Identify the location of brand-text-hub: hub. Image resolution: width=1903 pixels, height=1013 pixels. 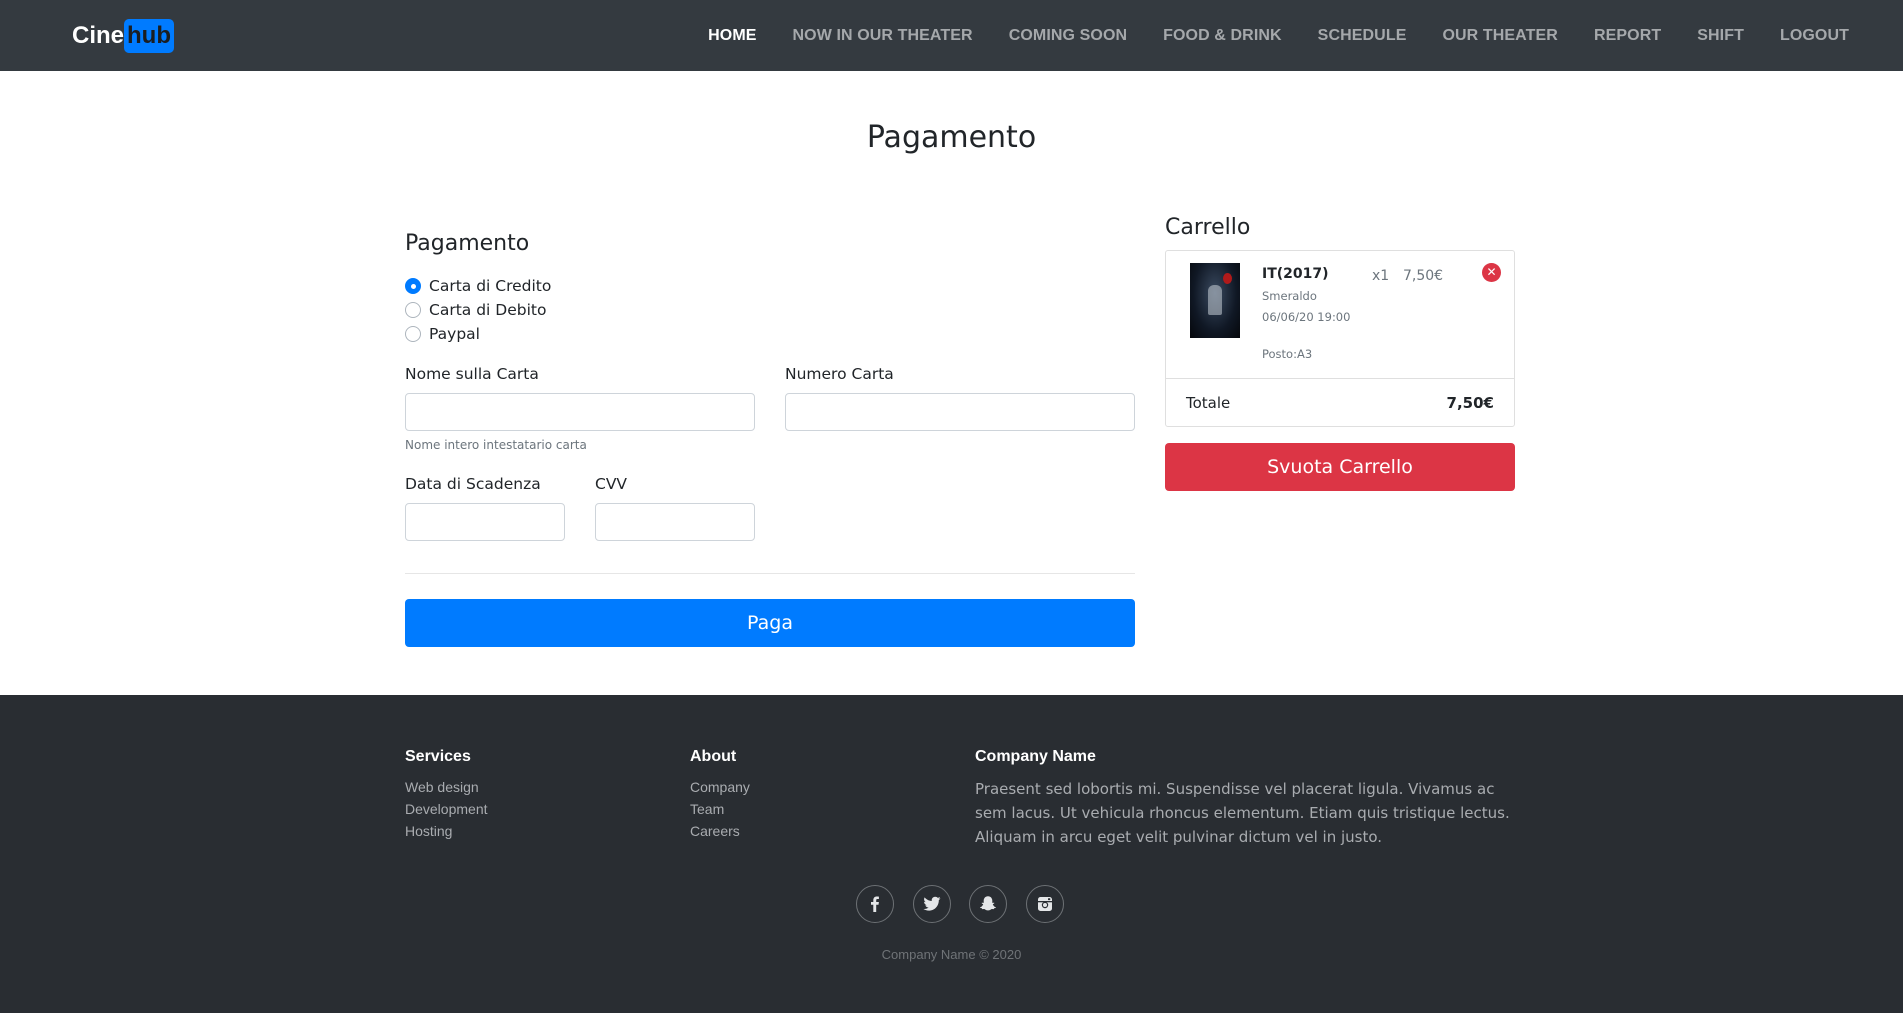
(149, 36).